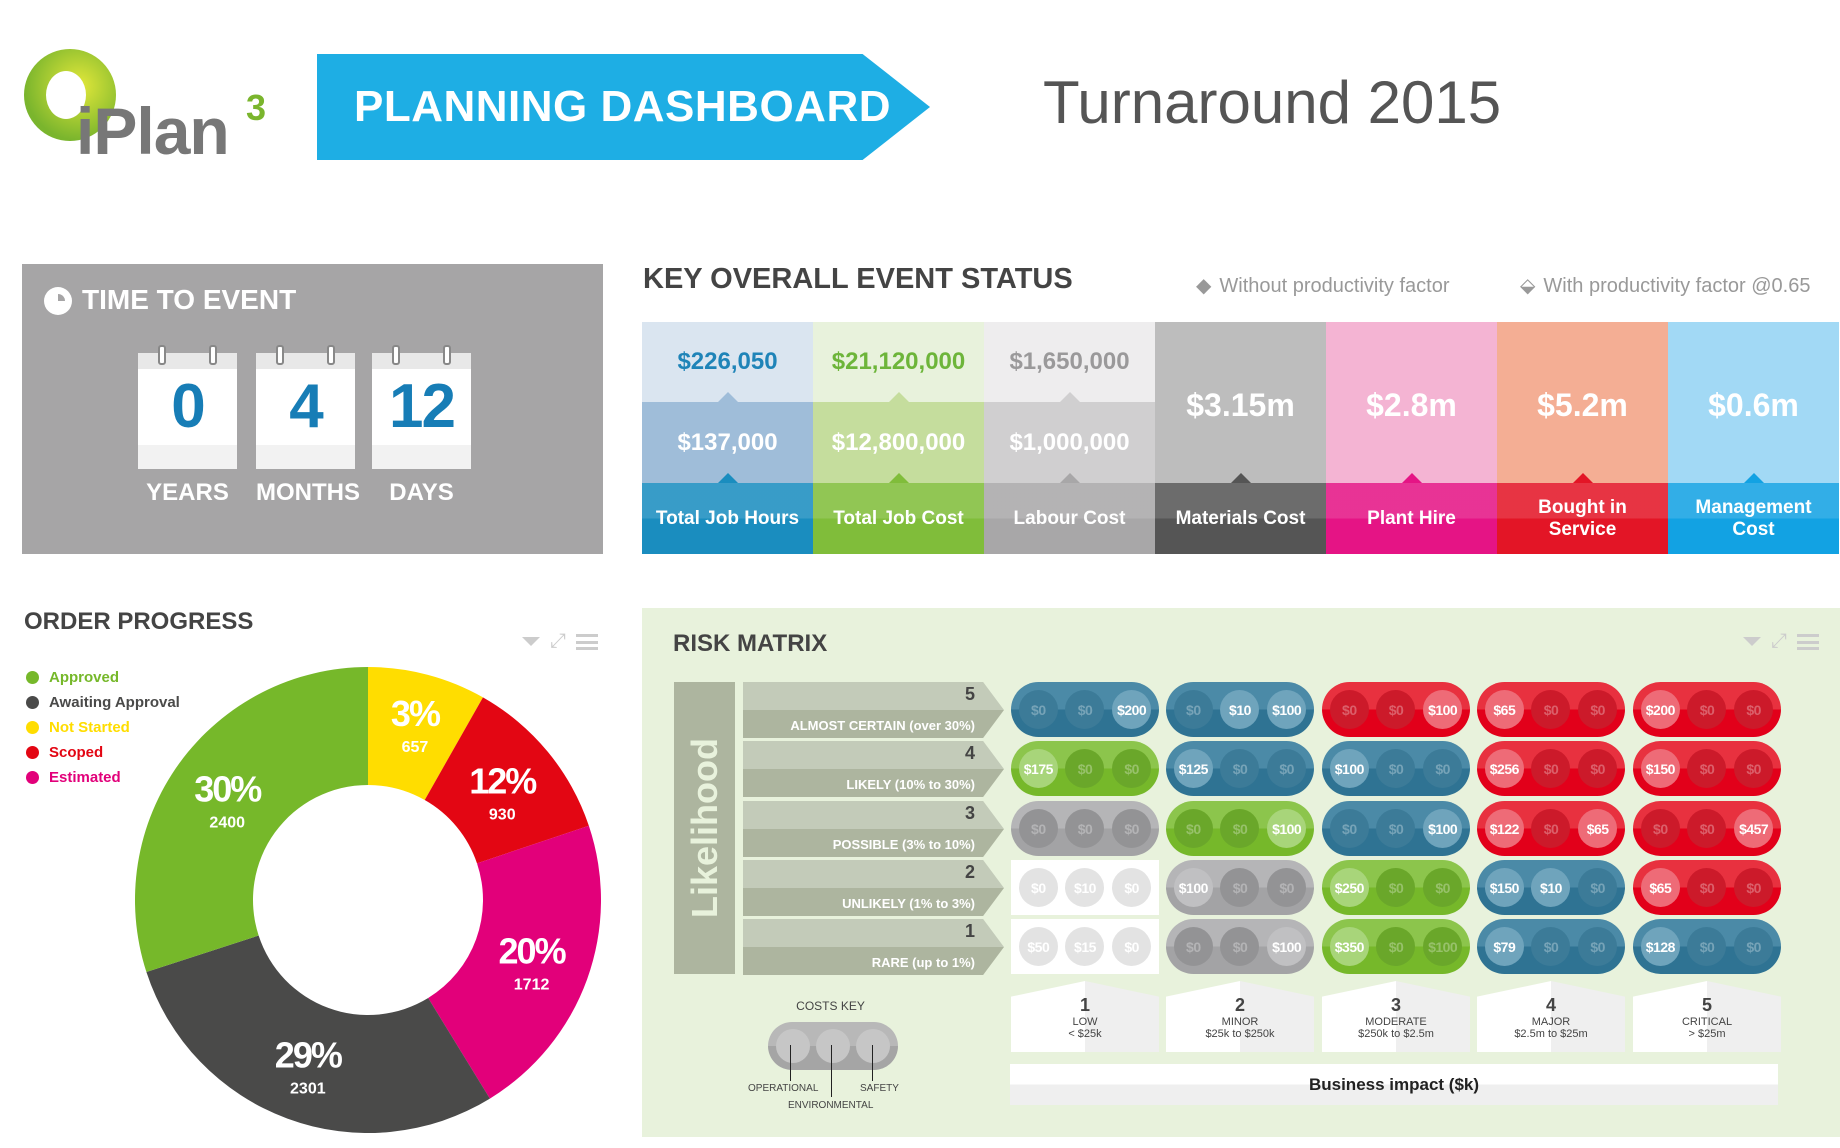 The height and width of the screenshot is (1148, 1840). I want to click on costs-key-safety: SAFETY, so click(879, 1088).